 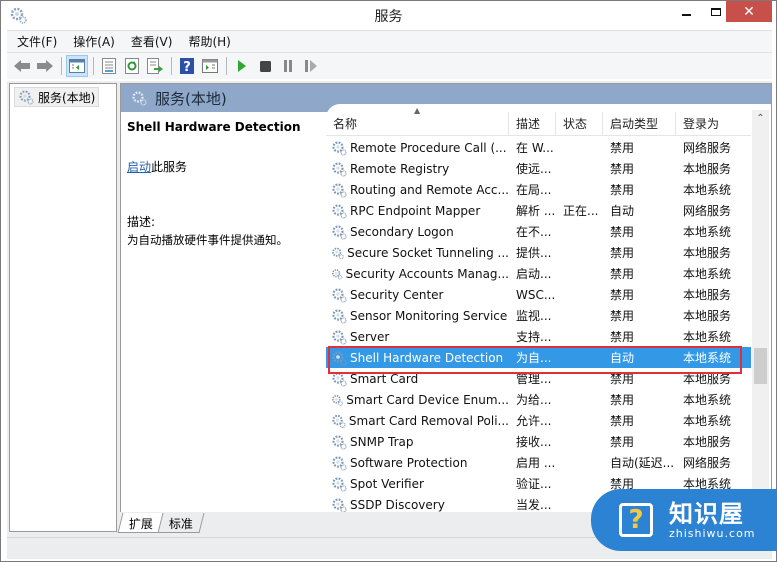 I want to click on start-service-button, so click(x=242, y=66).